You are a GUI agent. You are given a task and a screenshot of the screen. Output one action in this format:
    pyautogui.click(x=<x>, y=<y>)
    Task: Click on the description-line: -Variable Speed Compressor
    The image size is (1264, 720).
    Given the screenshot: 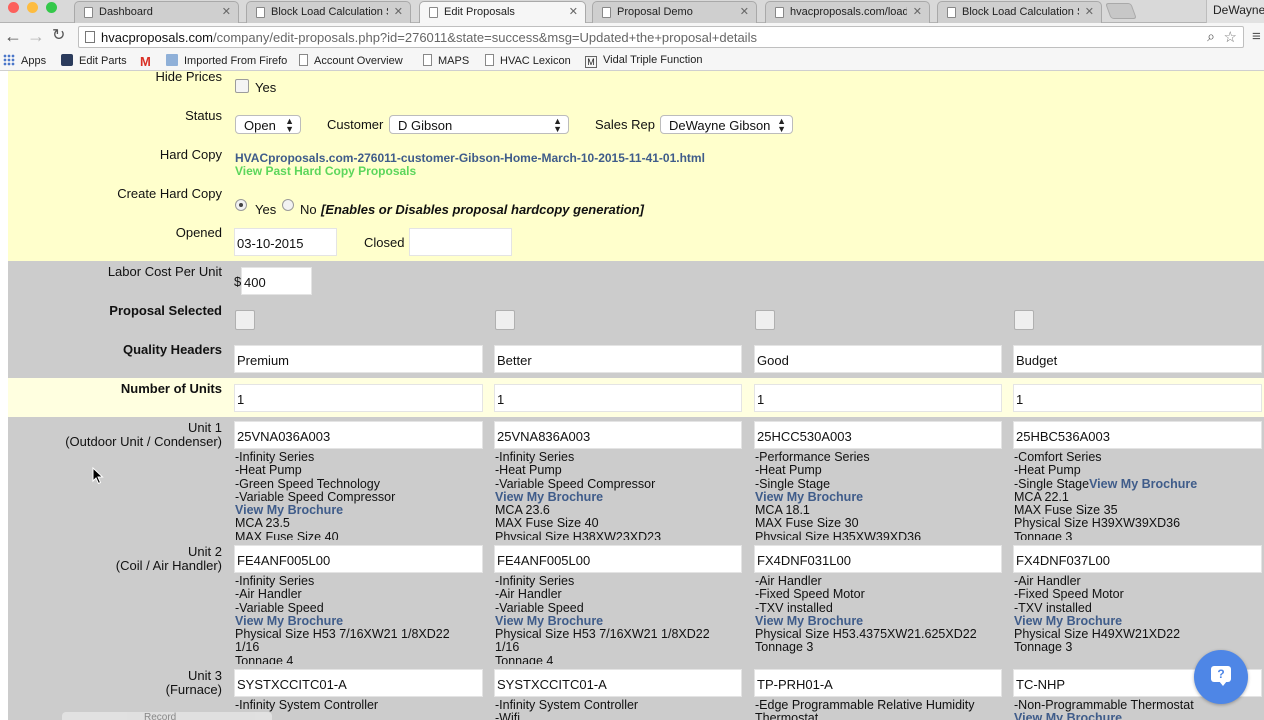 What is the action you would take?
    pyautogui.click(x=315, y=496)
    